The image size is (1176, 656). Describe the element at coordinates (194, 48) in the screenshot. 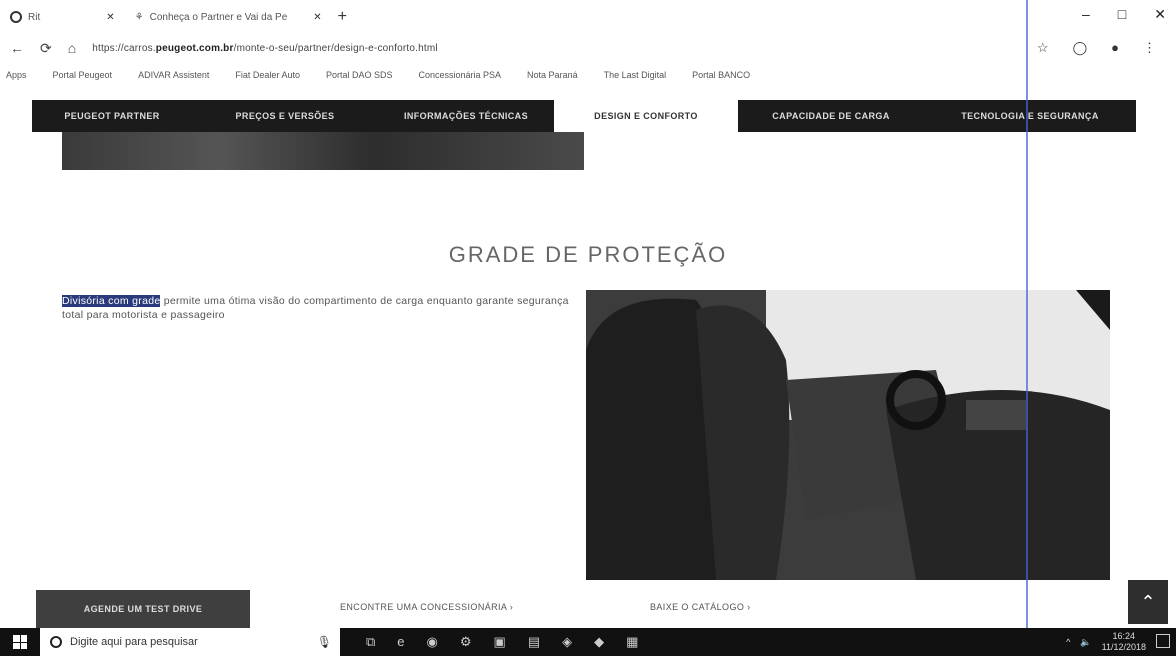

I see `url-domain: peugeot.com.br` at that location.